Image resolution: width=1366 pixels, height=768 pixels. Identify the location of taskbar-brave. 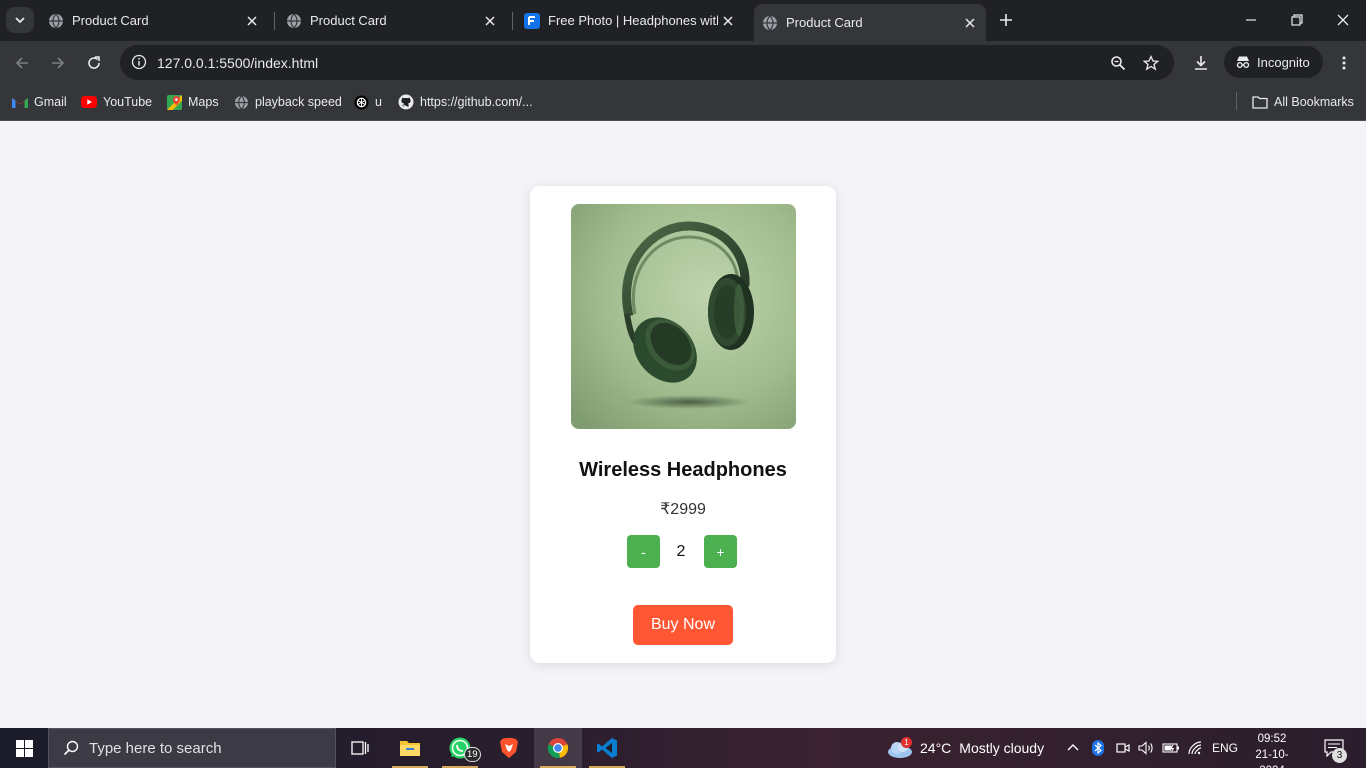
(509, 748).